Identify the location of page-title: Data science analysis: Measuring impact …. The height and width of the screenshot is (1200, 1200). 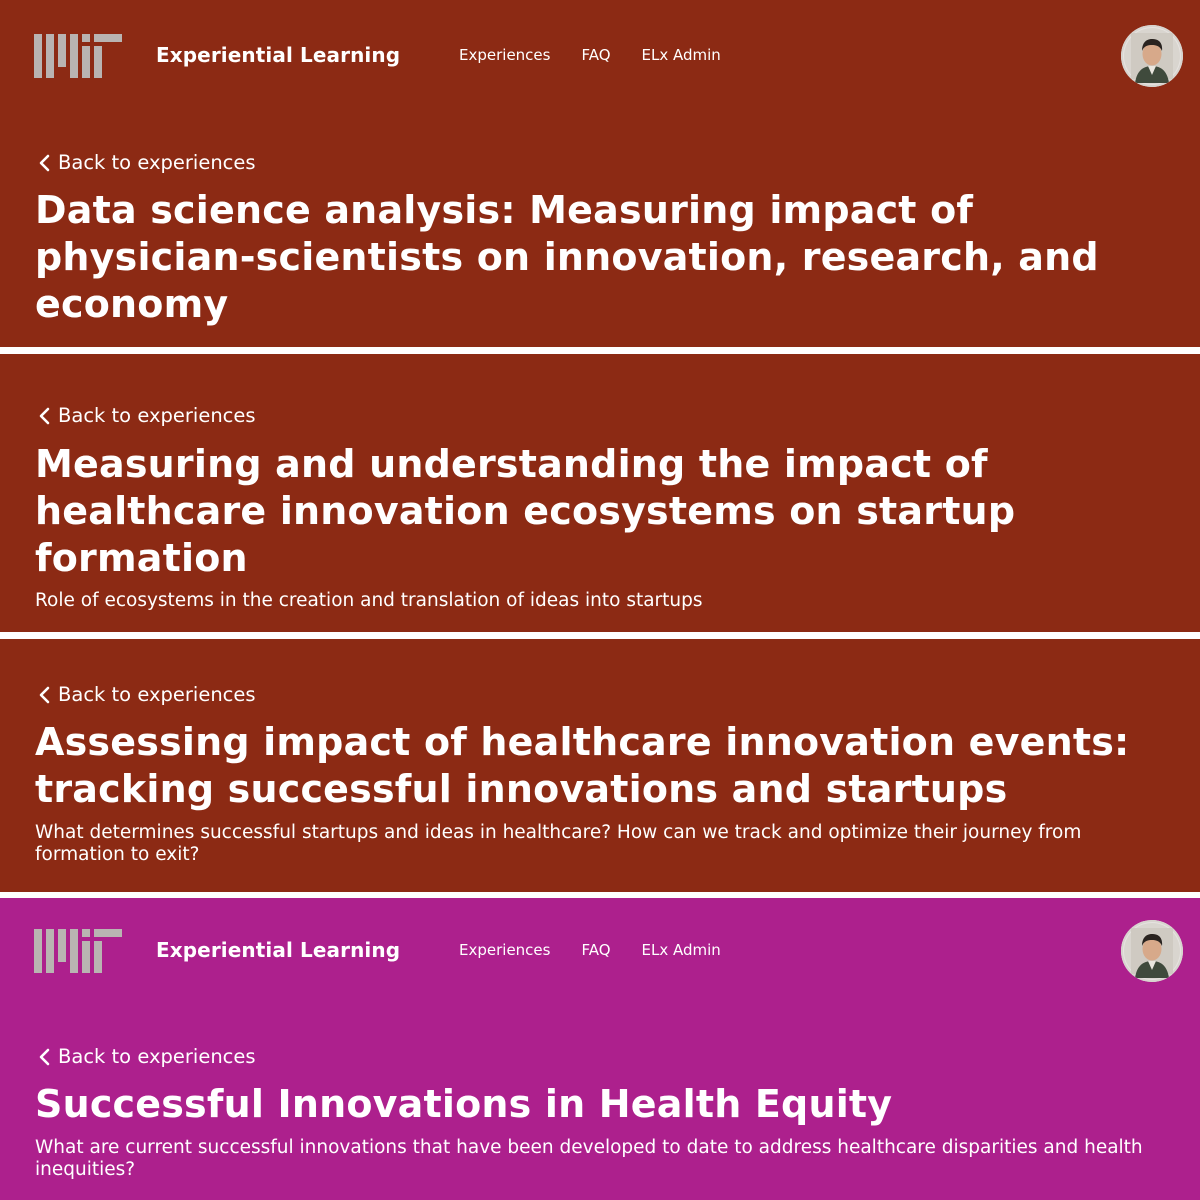
(567, 257).